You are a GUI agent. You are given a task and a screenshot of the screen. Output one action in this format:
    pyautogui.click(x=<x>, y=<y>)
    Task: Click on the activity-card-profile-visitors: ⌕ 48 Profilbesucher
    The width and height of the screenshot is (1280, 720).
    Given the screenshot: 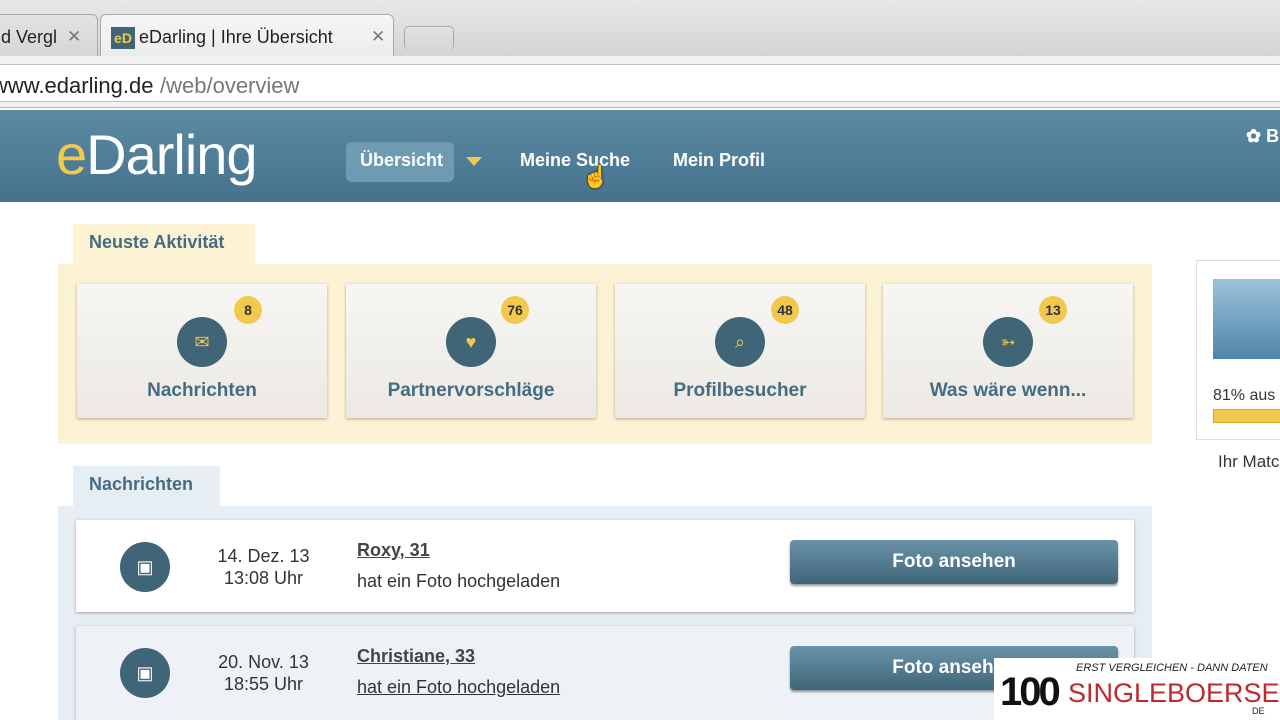 What is the action you would take?
    pyautogui.click(x=740, y=351)
    